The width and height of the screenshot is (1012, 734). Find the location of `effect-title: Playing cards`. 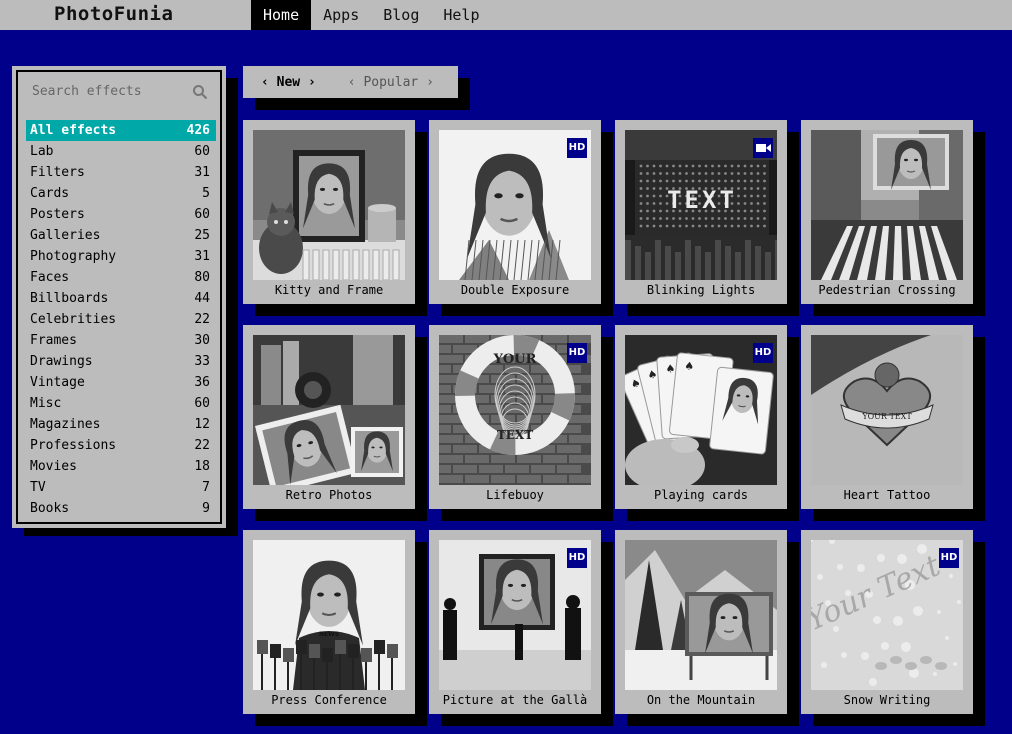

effect-title: Playing cards is located at coordinates (701, 495).